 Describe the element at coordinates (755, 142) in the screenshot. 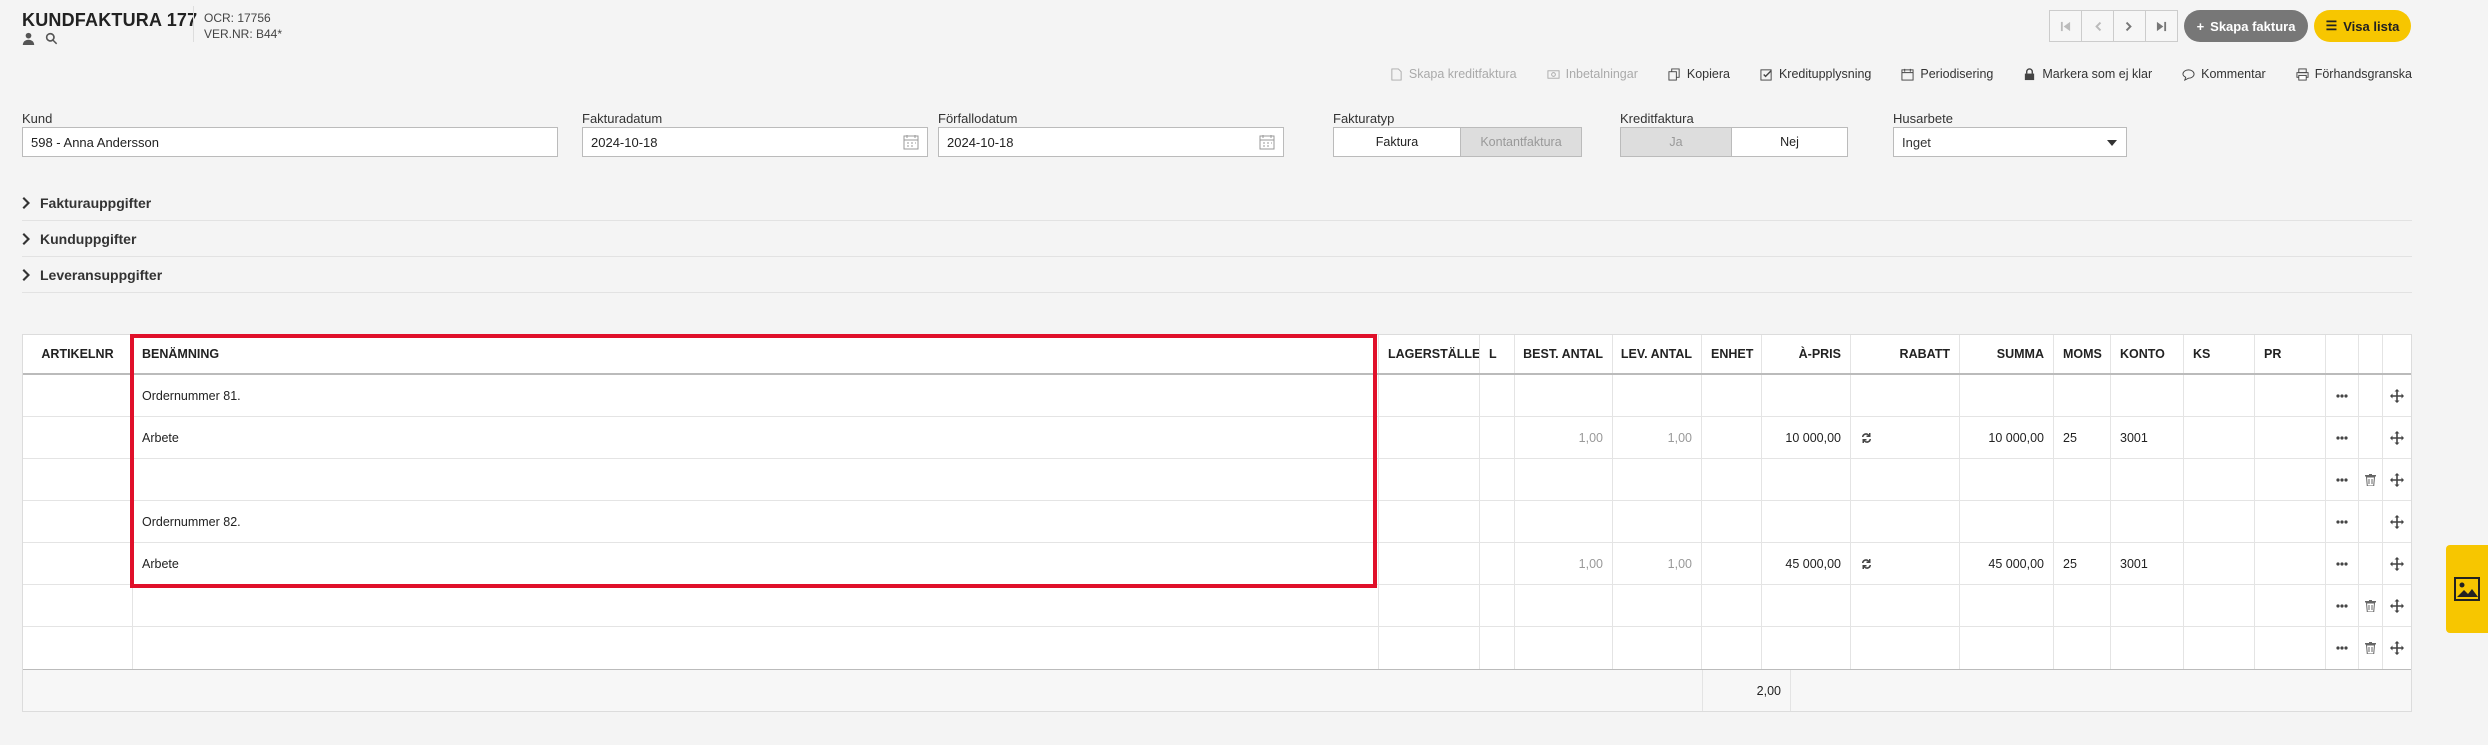

I see `invoice-date-field: 2024-10-18` at that location.